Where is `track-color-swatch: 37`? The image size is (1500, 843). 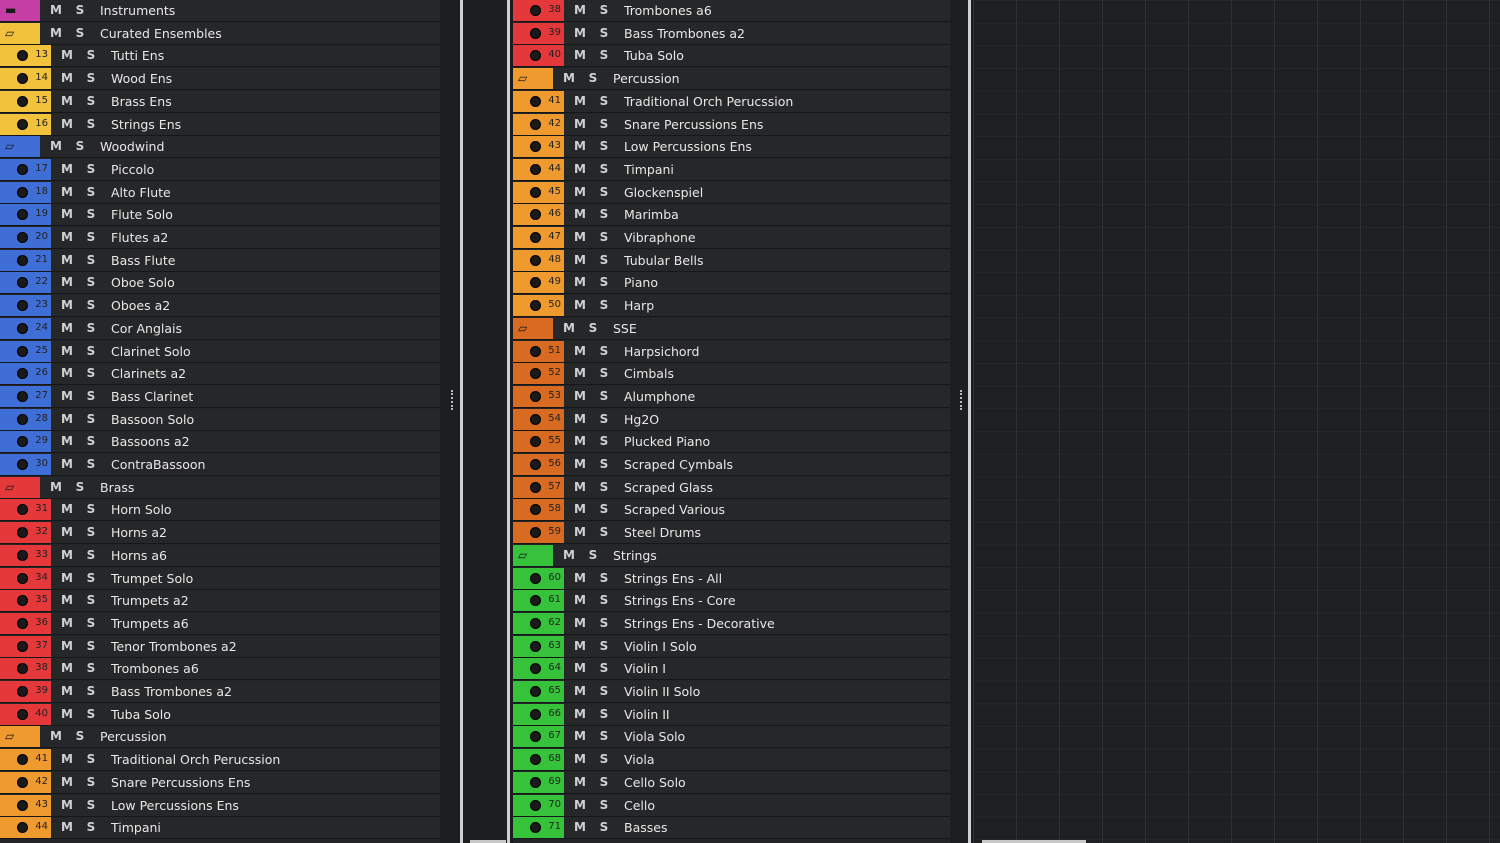 track-color-swatch: 37 is located at coordinates (31, 646).